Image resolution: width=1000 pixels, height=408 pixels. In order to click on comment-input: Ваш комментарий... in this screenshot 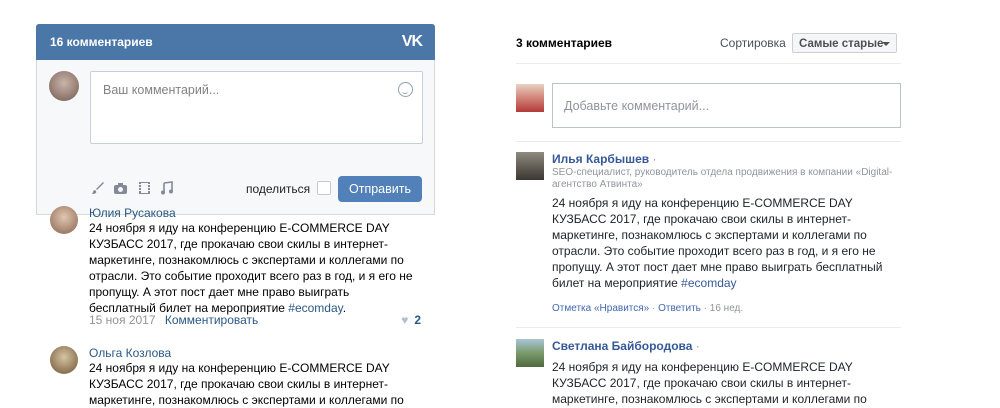, I will do `click(256, 107)`.